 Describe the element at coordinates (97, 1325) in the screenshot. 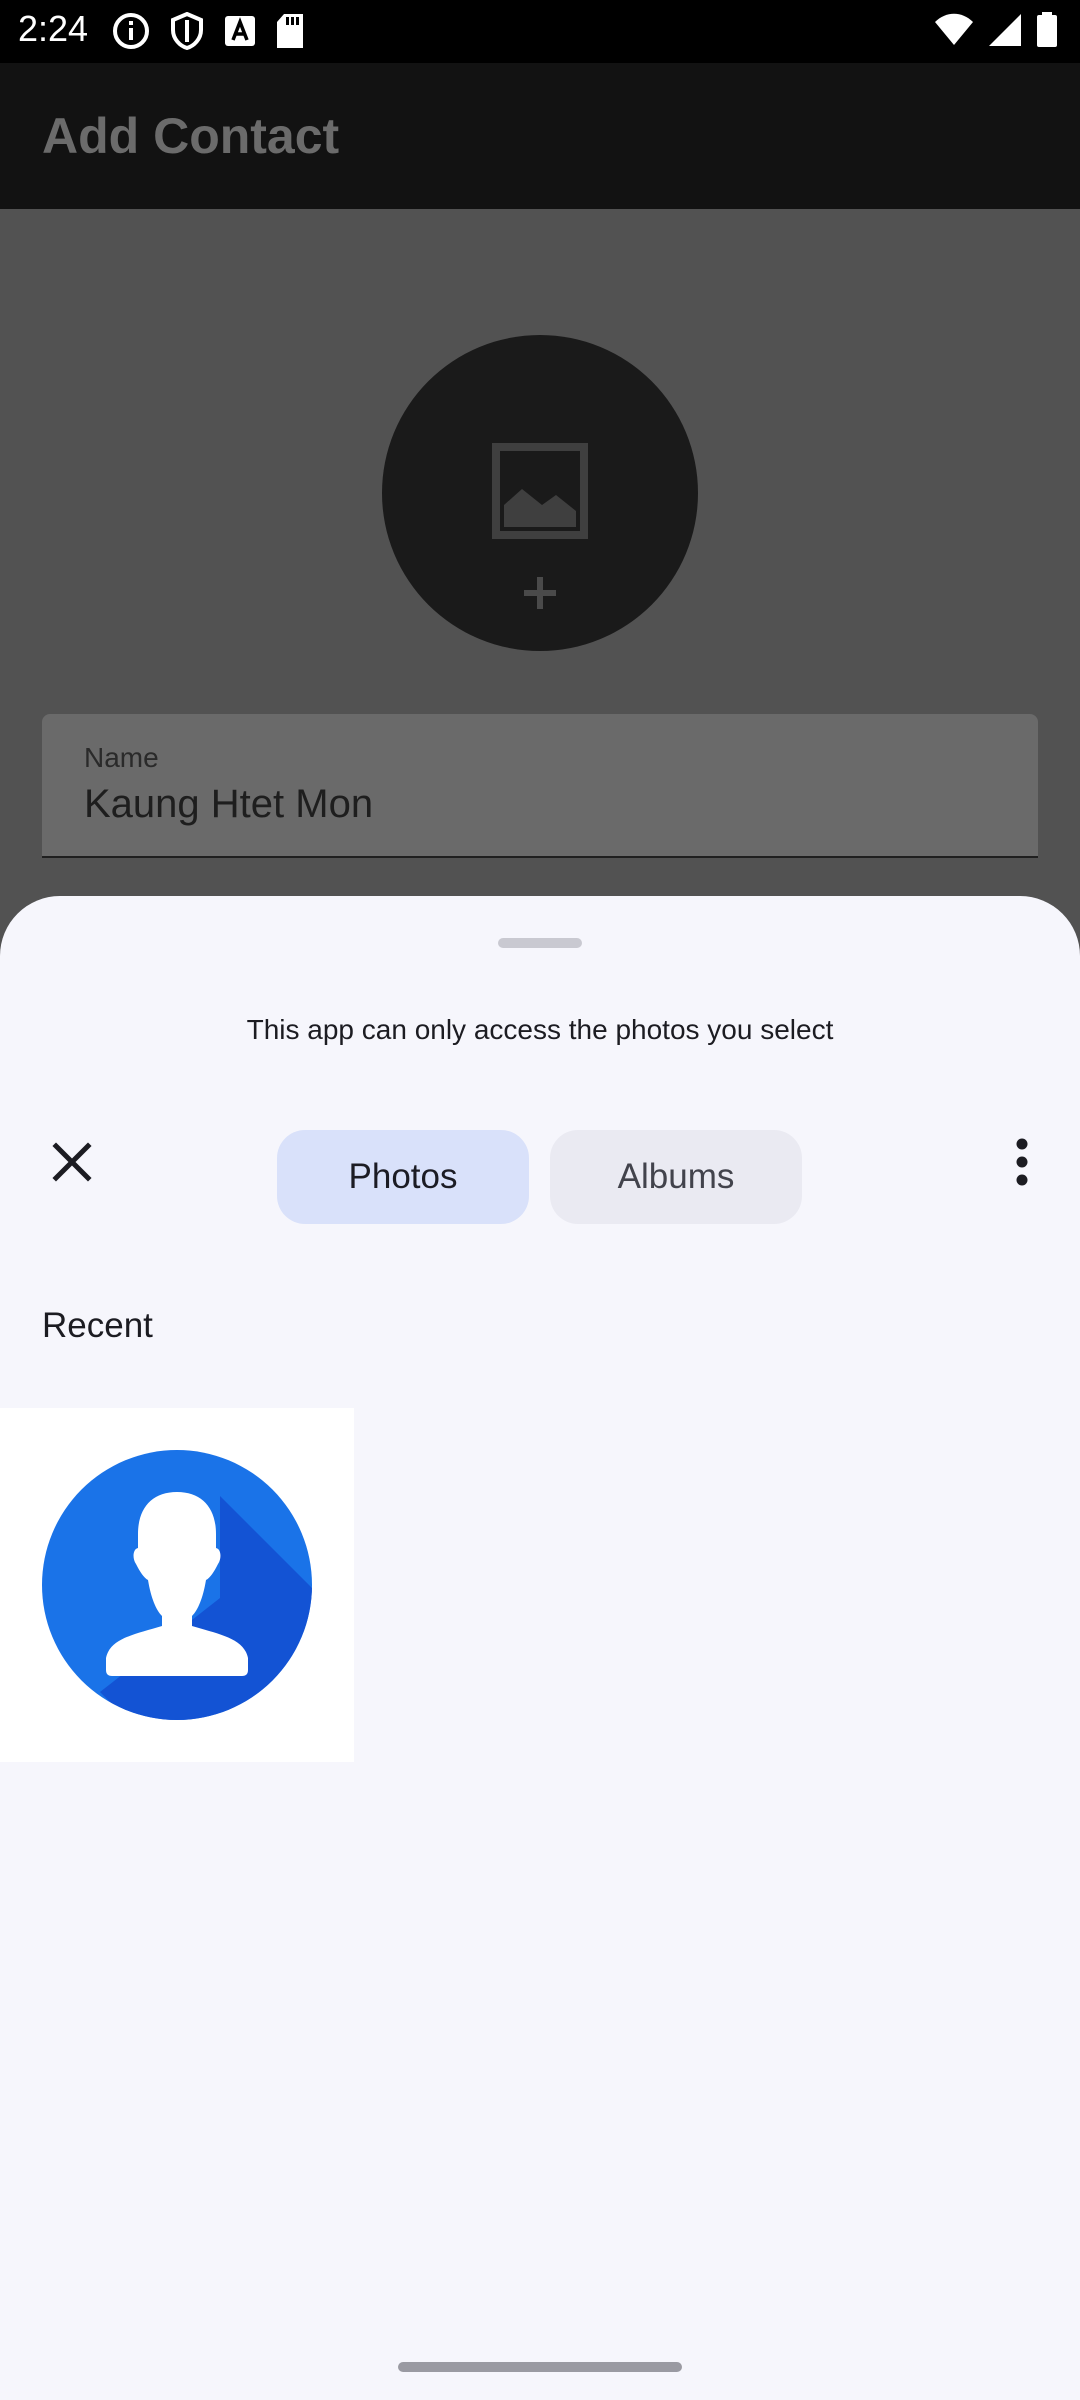

I see `recent-section-title: Recent` at that location.